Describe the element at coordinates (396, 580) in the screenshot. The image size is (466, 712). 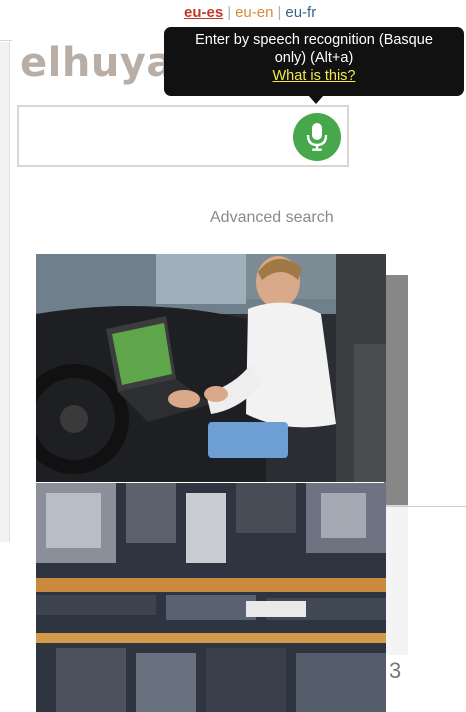
I see `carousel-side-panel-lower` at that location.